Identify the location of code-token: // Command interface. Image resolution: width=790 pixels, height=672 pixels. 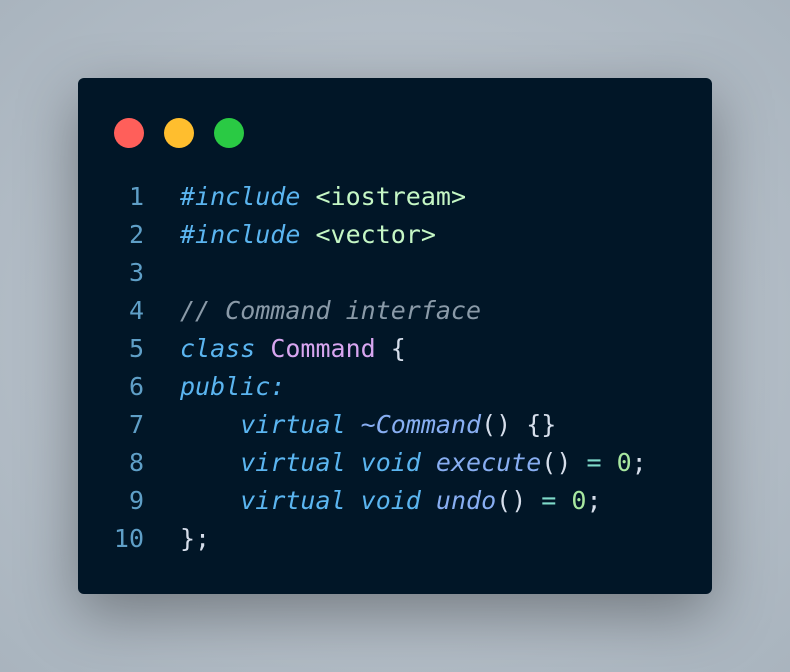
(331, 310).